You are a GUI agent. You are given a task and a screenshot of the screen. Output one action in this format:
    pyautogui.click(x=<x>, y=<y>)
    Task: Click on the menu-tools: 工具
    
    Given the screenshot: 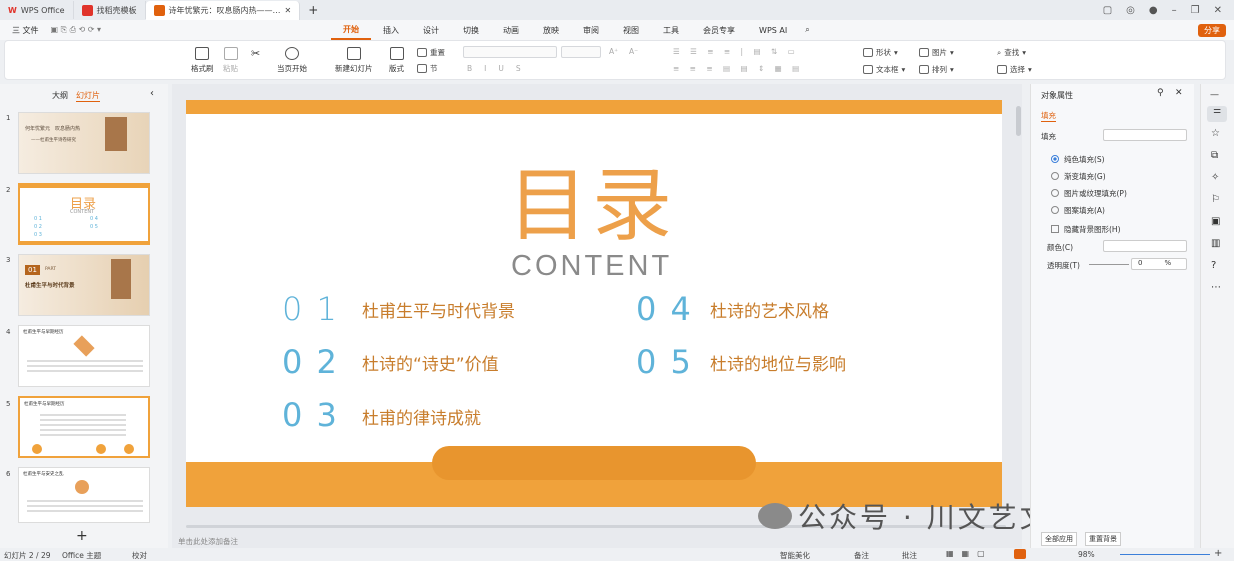 What is the action you would take?
    pyautogui.click(x=671, y=30)
    